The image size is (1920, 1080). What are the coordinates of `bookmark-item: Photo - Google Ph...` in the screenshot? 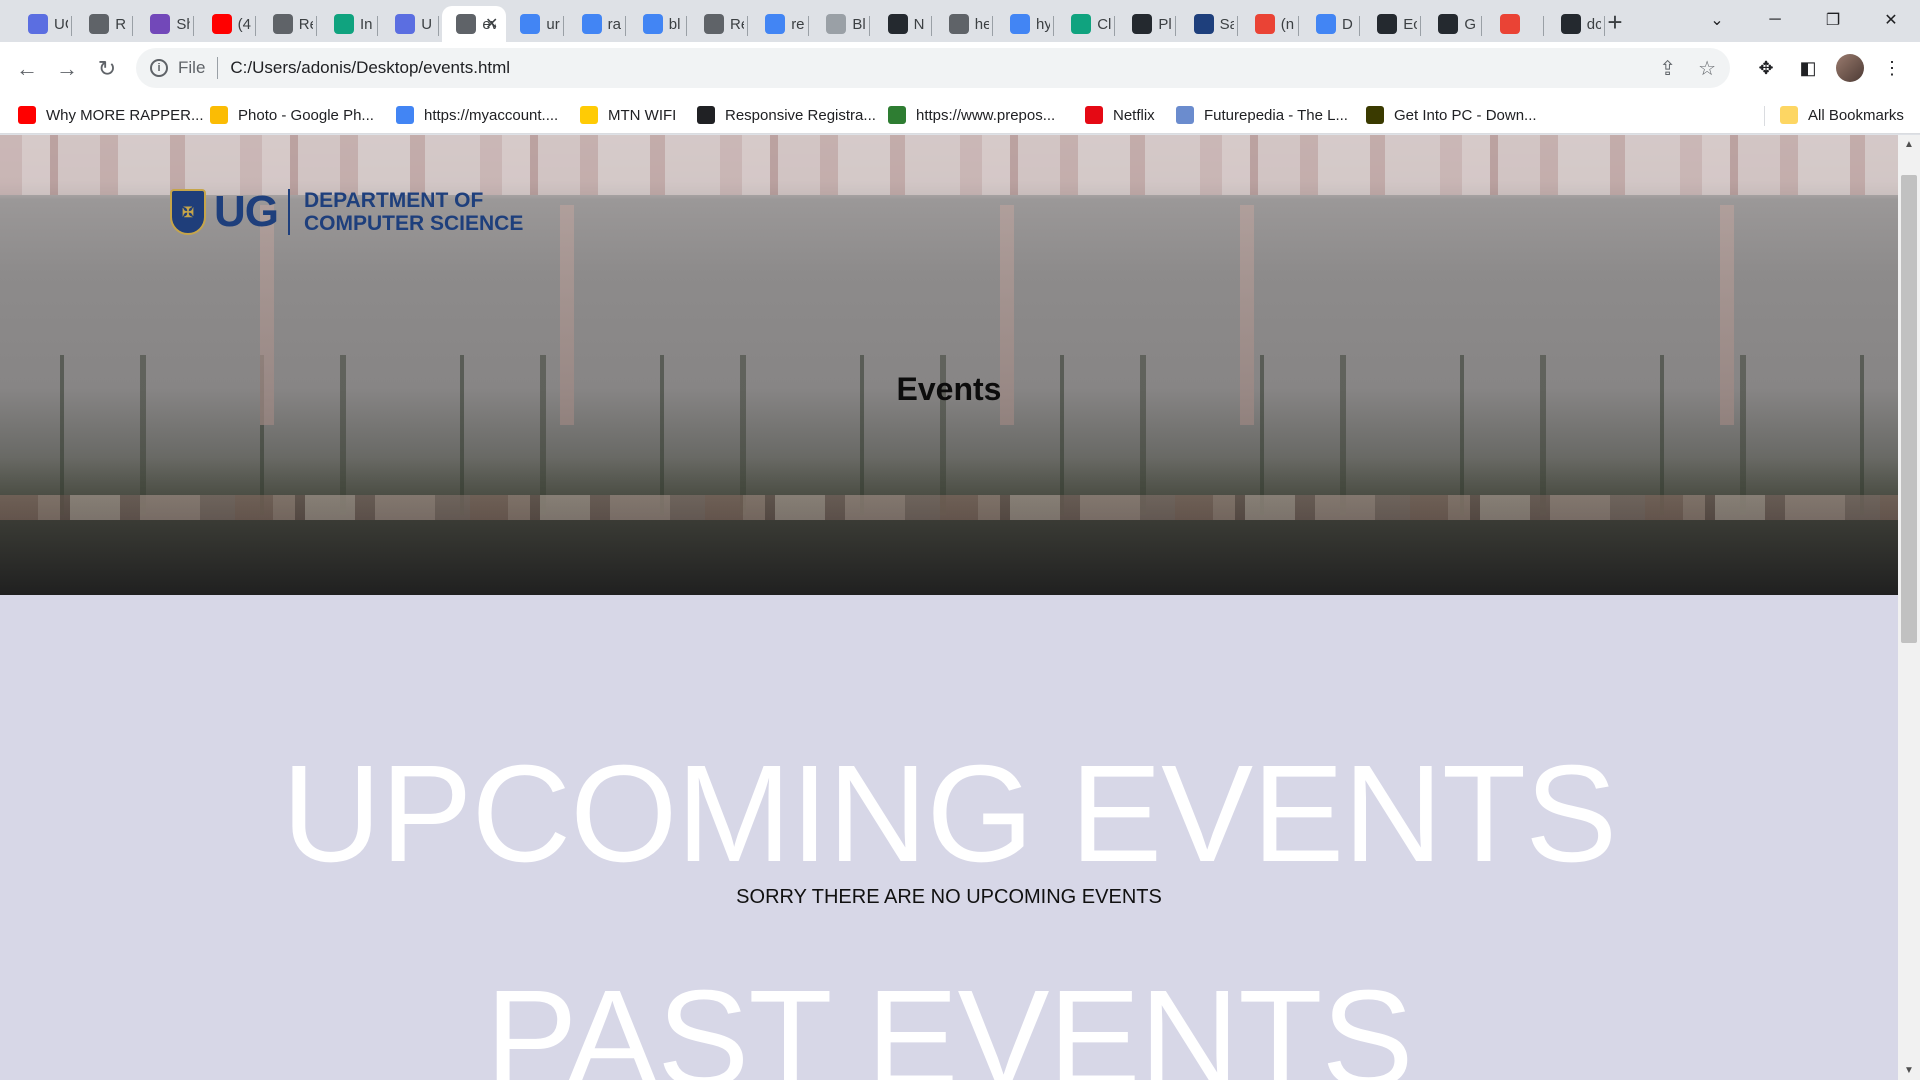 It's located at (292, 115).